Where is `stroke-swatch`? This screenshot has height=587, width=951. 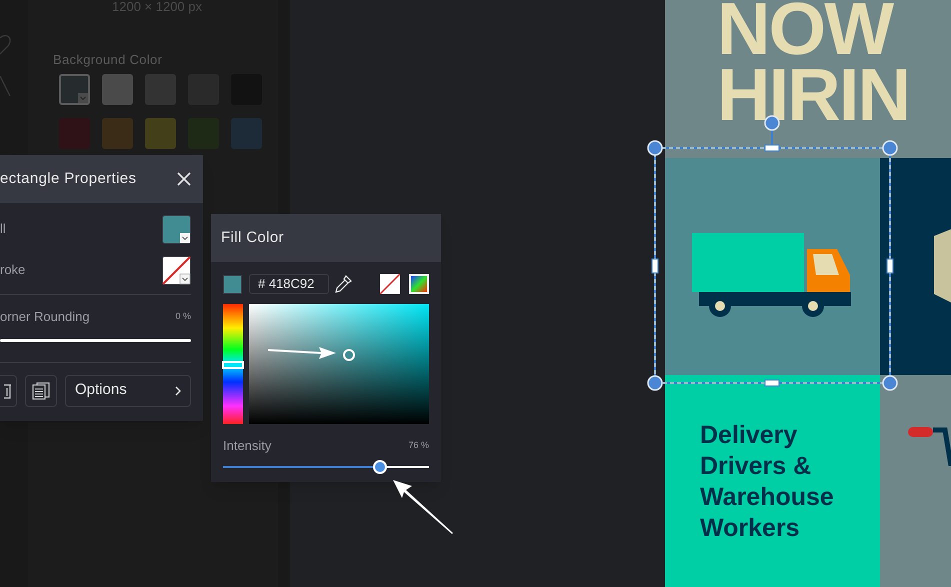
stroke-swatch is located at coordinates (176, 270).